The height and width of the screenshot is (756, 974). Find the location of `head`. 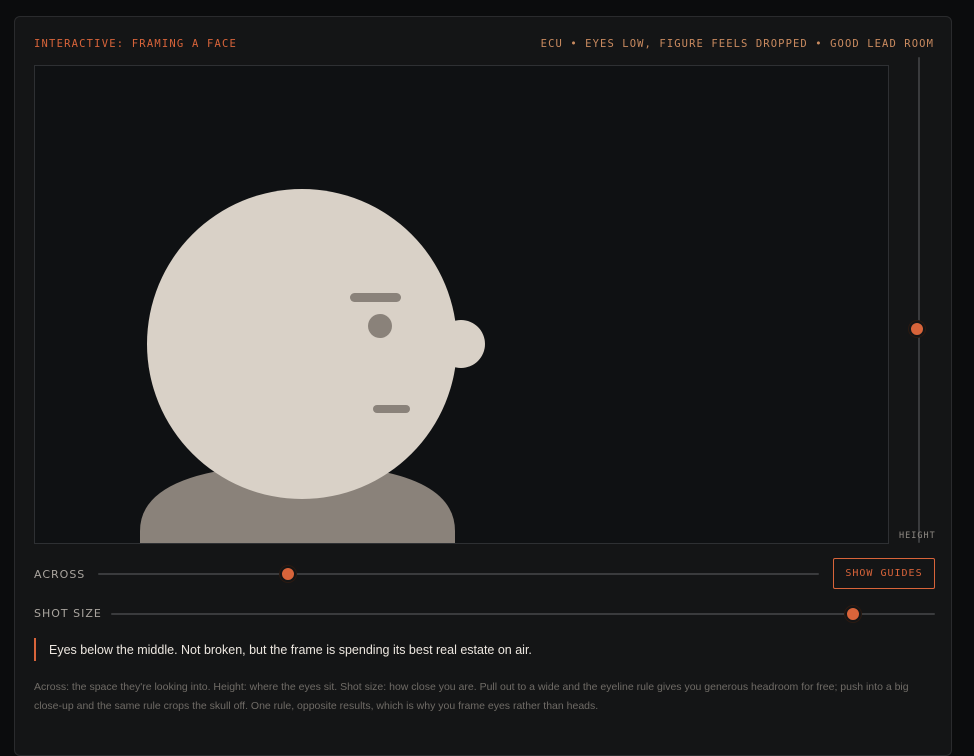

head is located at coordinates (302, 344).